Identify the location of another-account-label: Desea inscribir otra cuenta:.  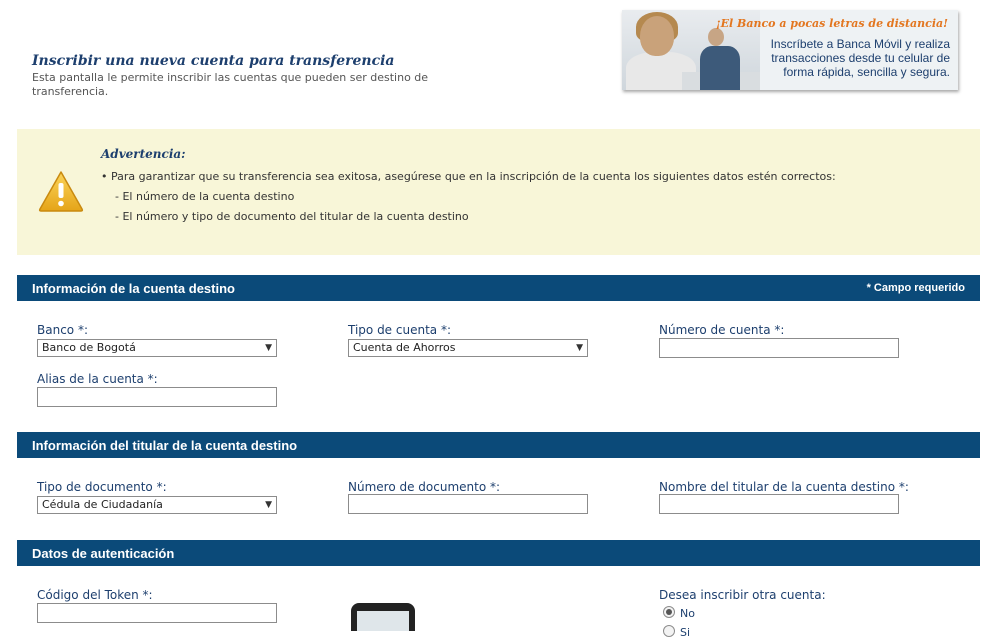
(742, 595).